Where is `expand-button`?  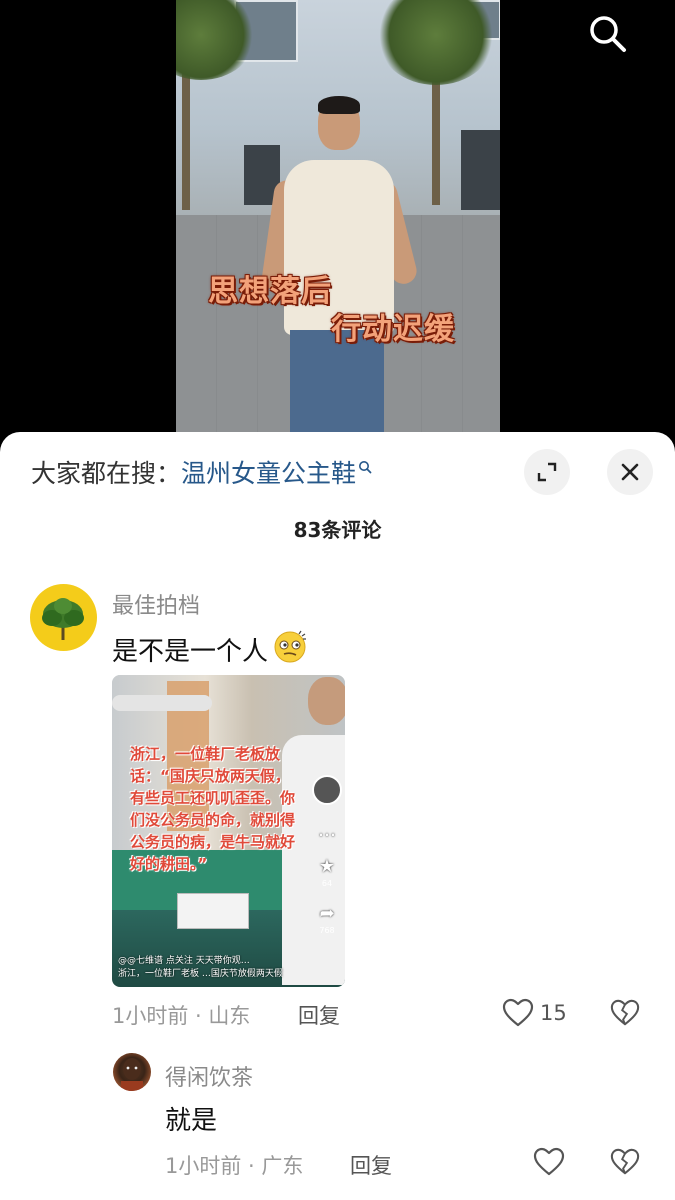 expand-button is located at coordinates (547, 472).